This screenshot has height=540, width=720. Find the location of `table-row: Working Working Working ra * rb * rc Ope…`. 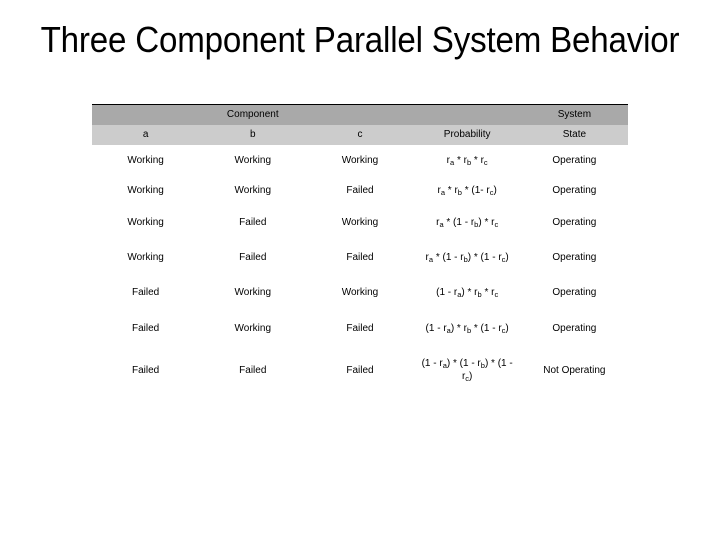

table-row: Working Working Working ra * rb * rc Ope… is located at coordinates (360, 160).